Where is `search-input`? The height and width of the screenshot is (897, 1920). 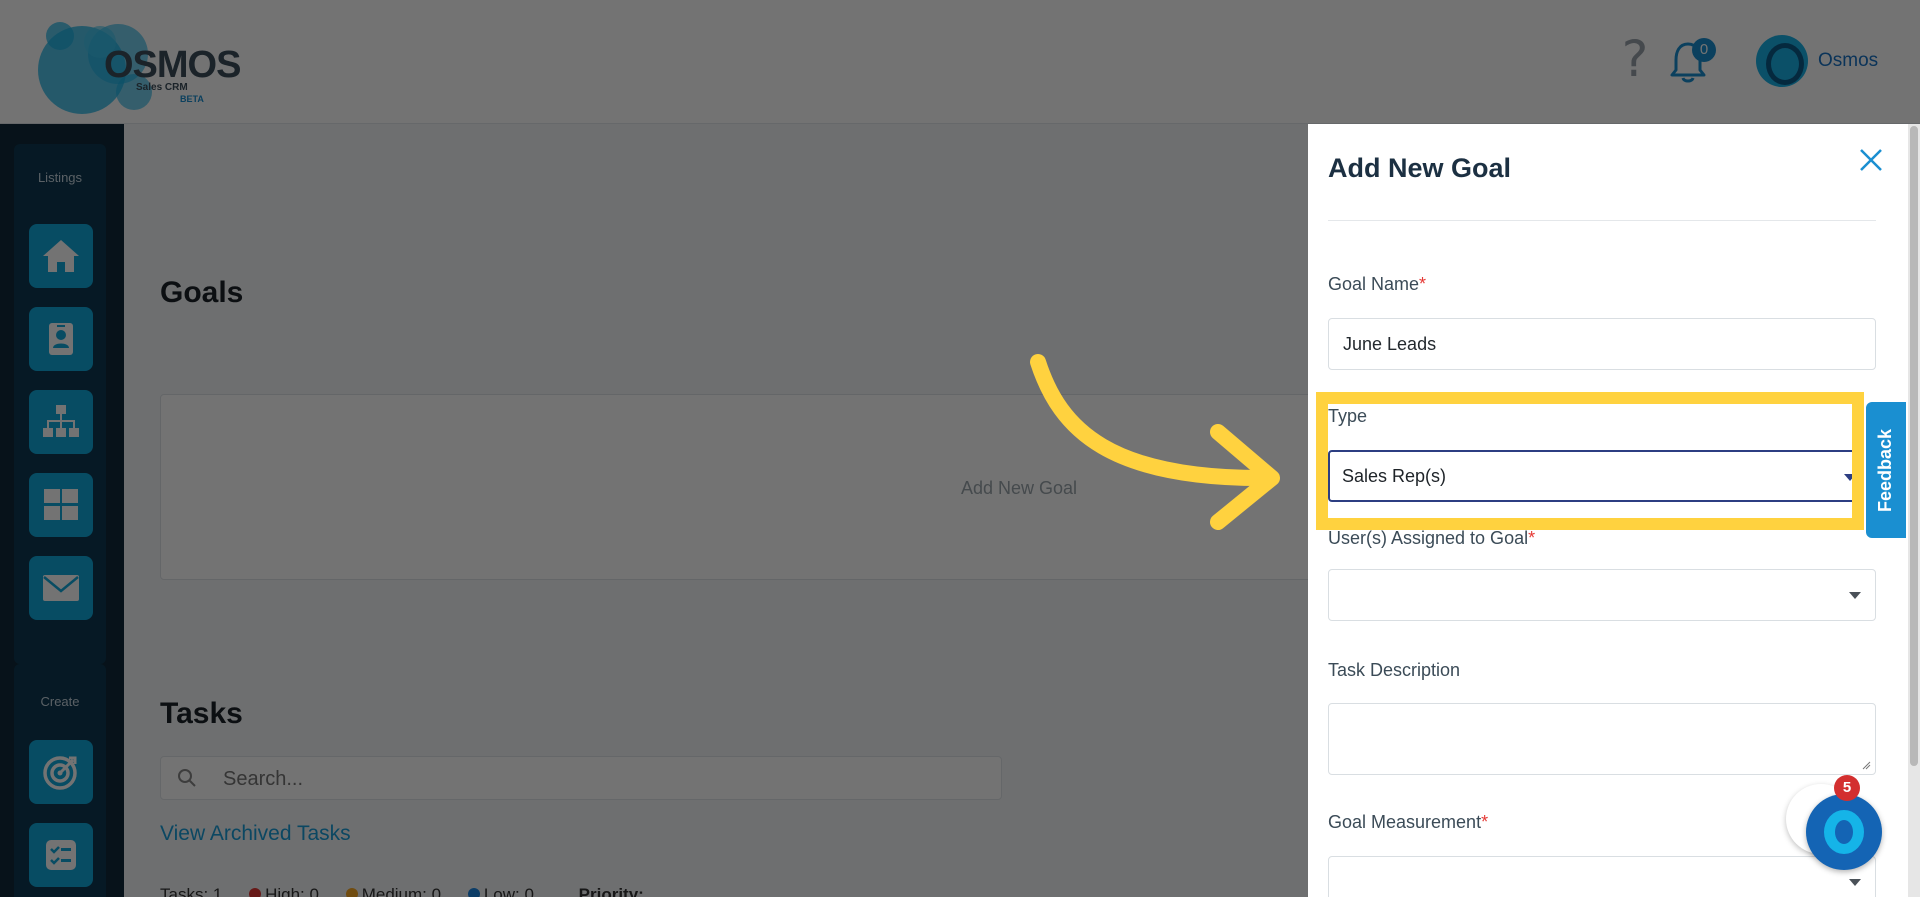 search-input is located at coordinates (573, 779).